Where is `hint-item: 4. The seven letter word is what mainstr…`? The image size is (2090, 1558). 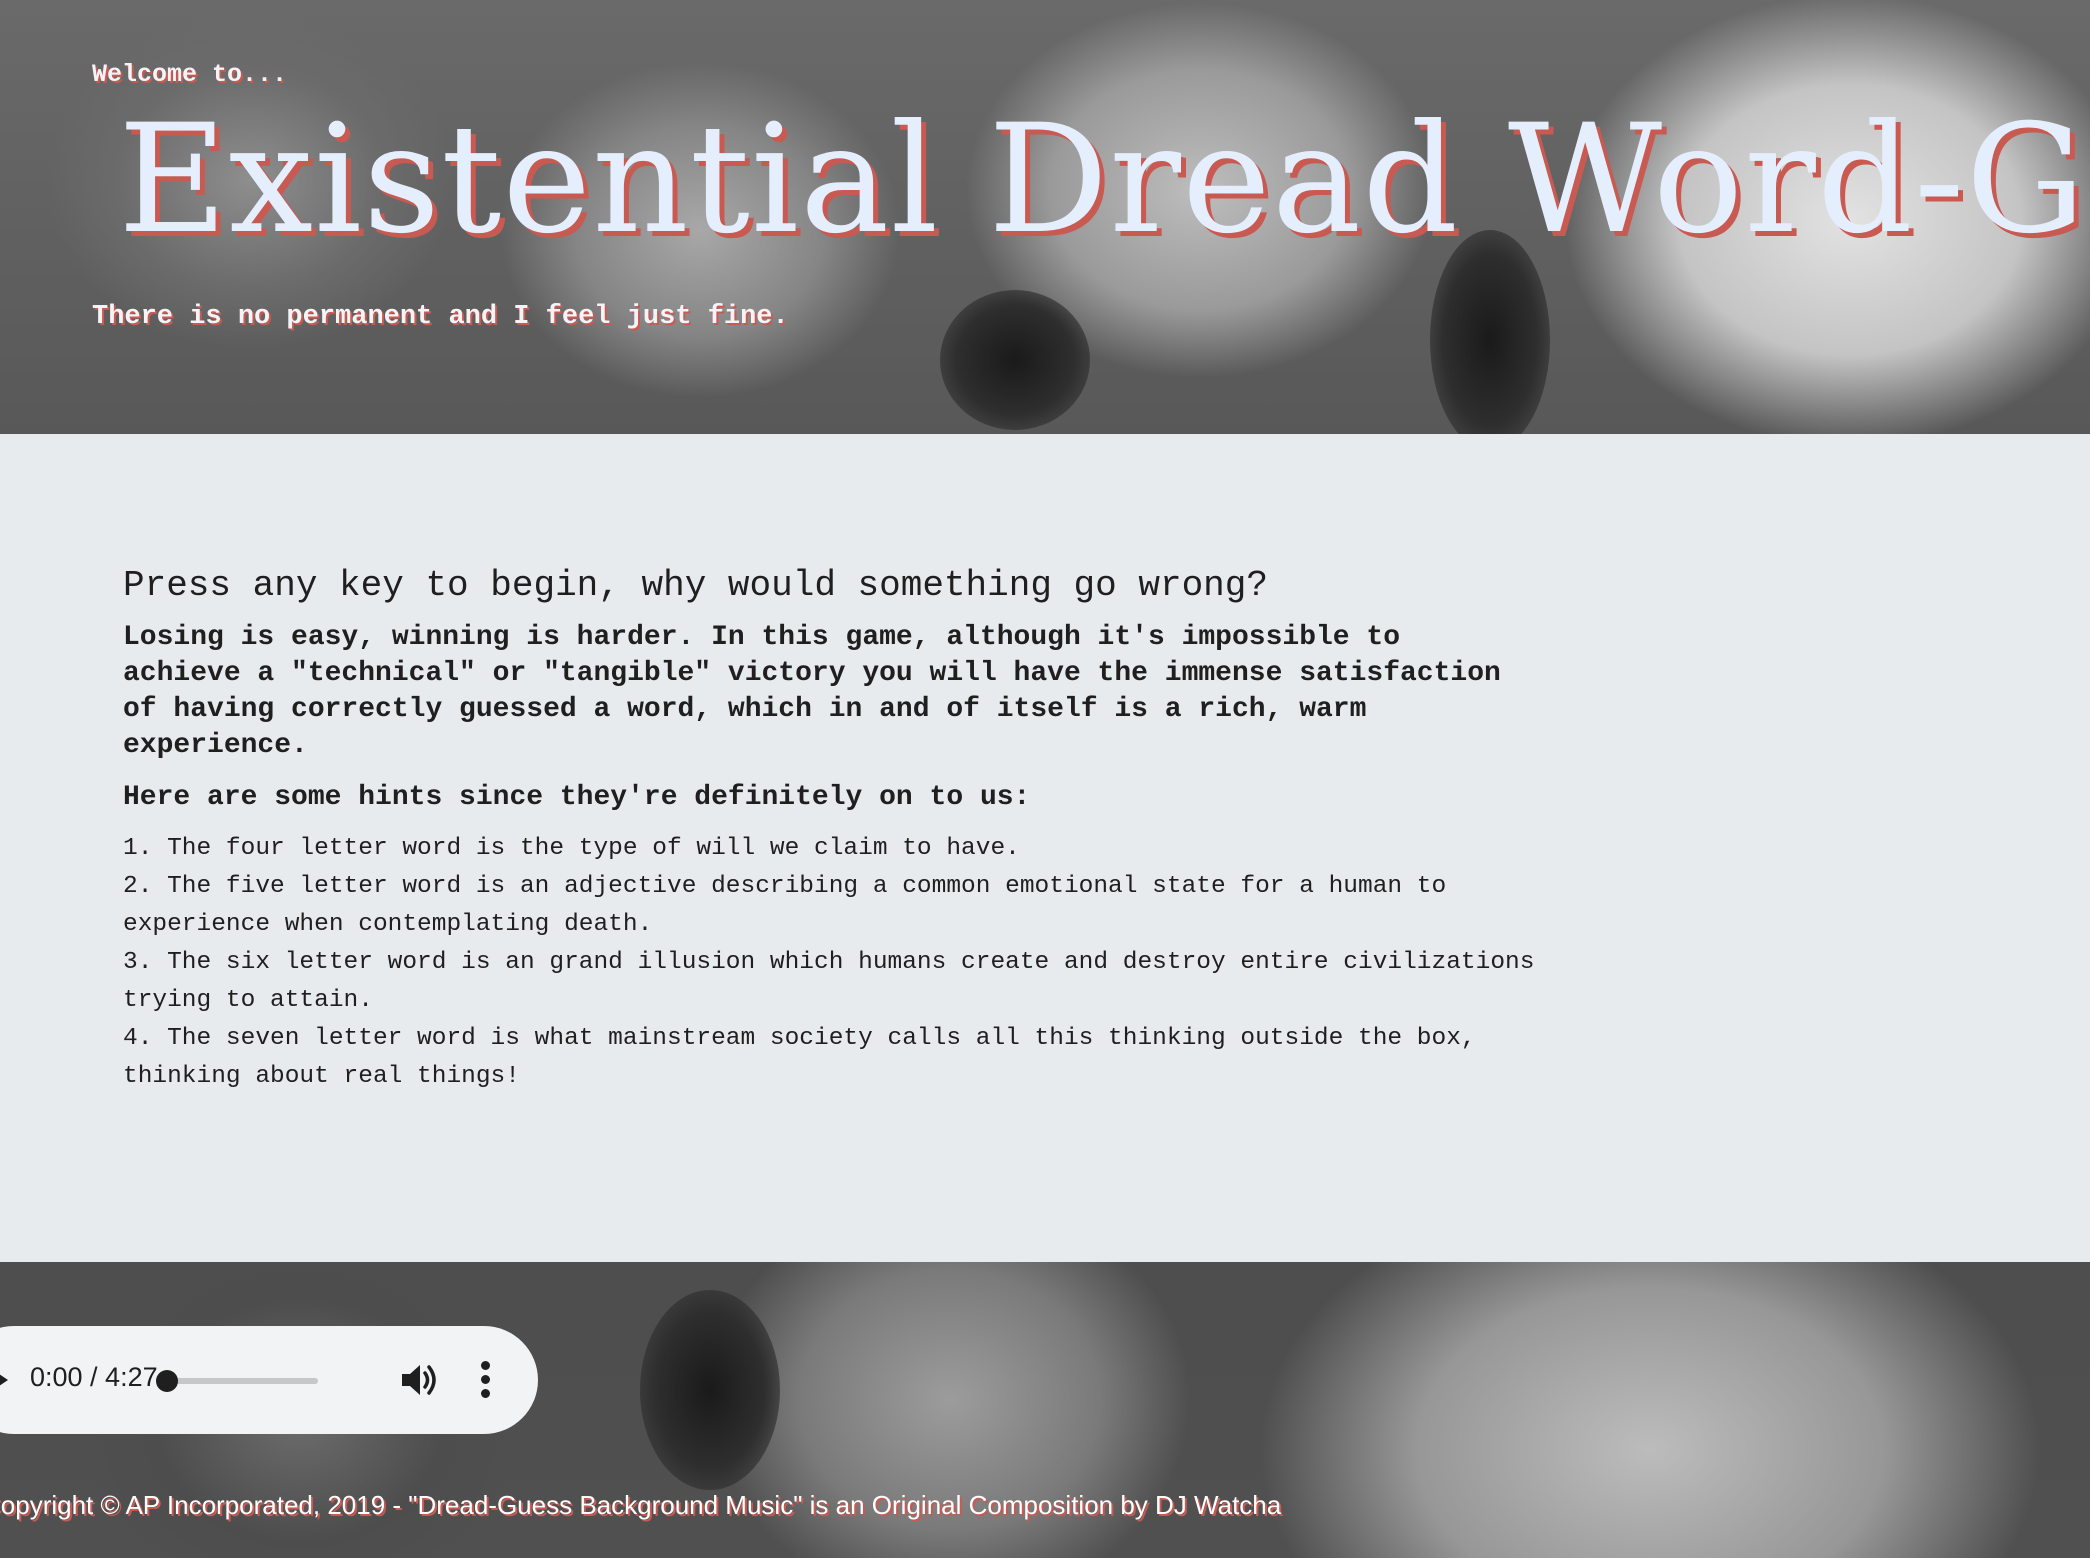 hint-item: 4. The seven letter word is what mainstr… is located at coordinates (799, 1057).